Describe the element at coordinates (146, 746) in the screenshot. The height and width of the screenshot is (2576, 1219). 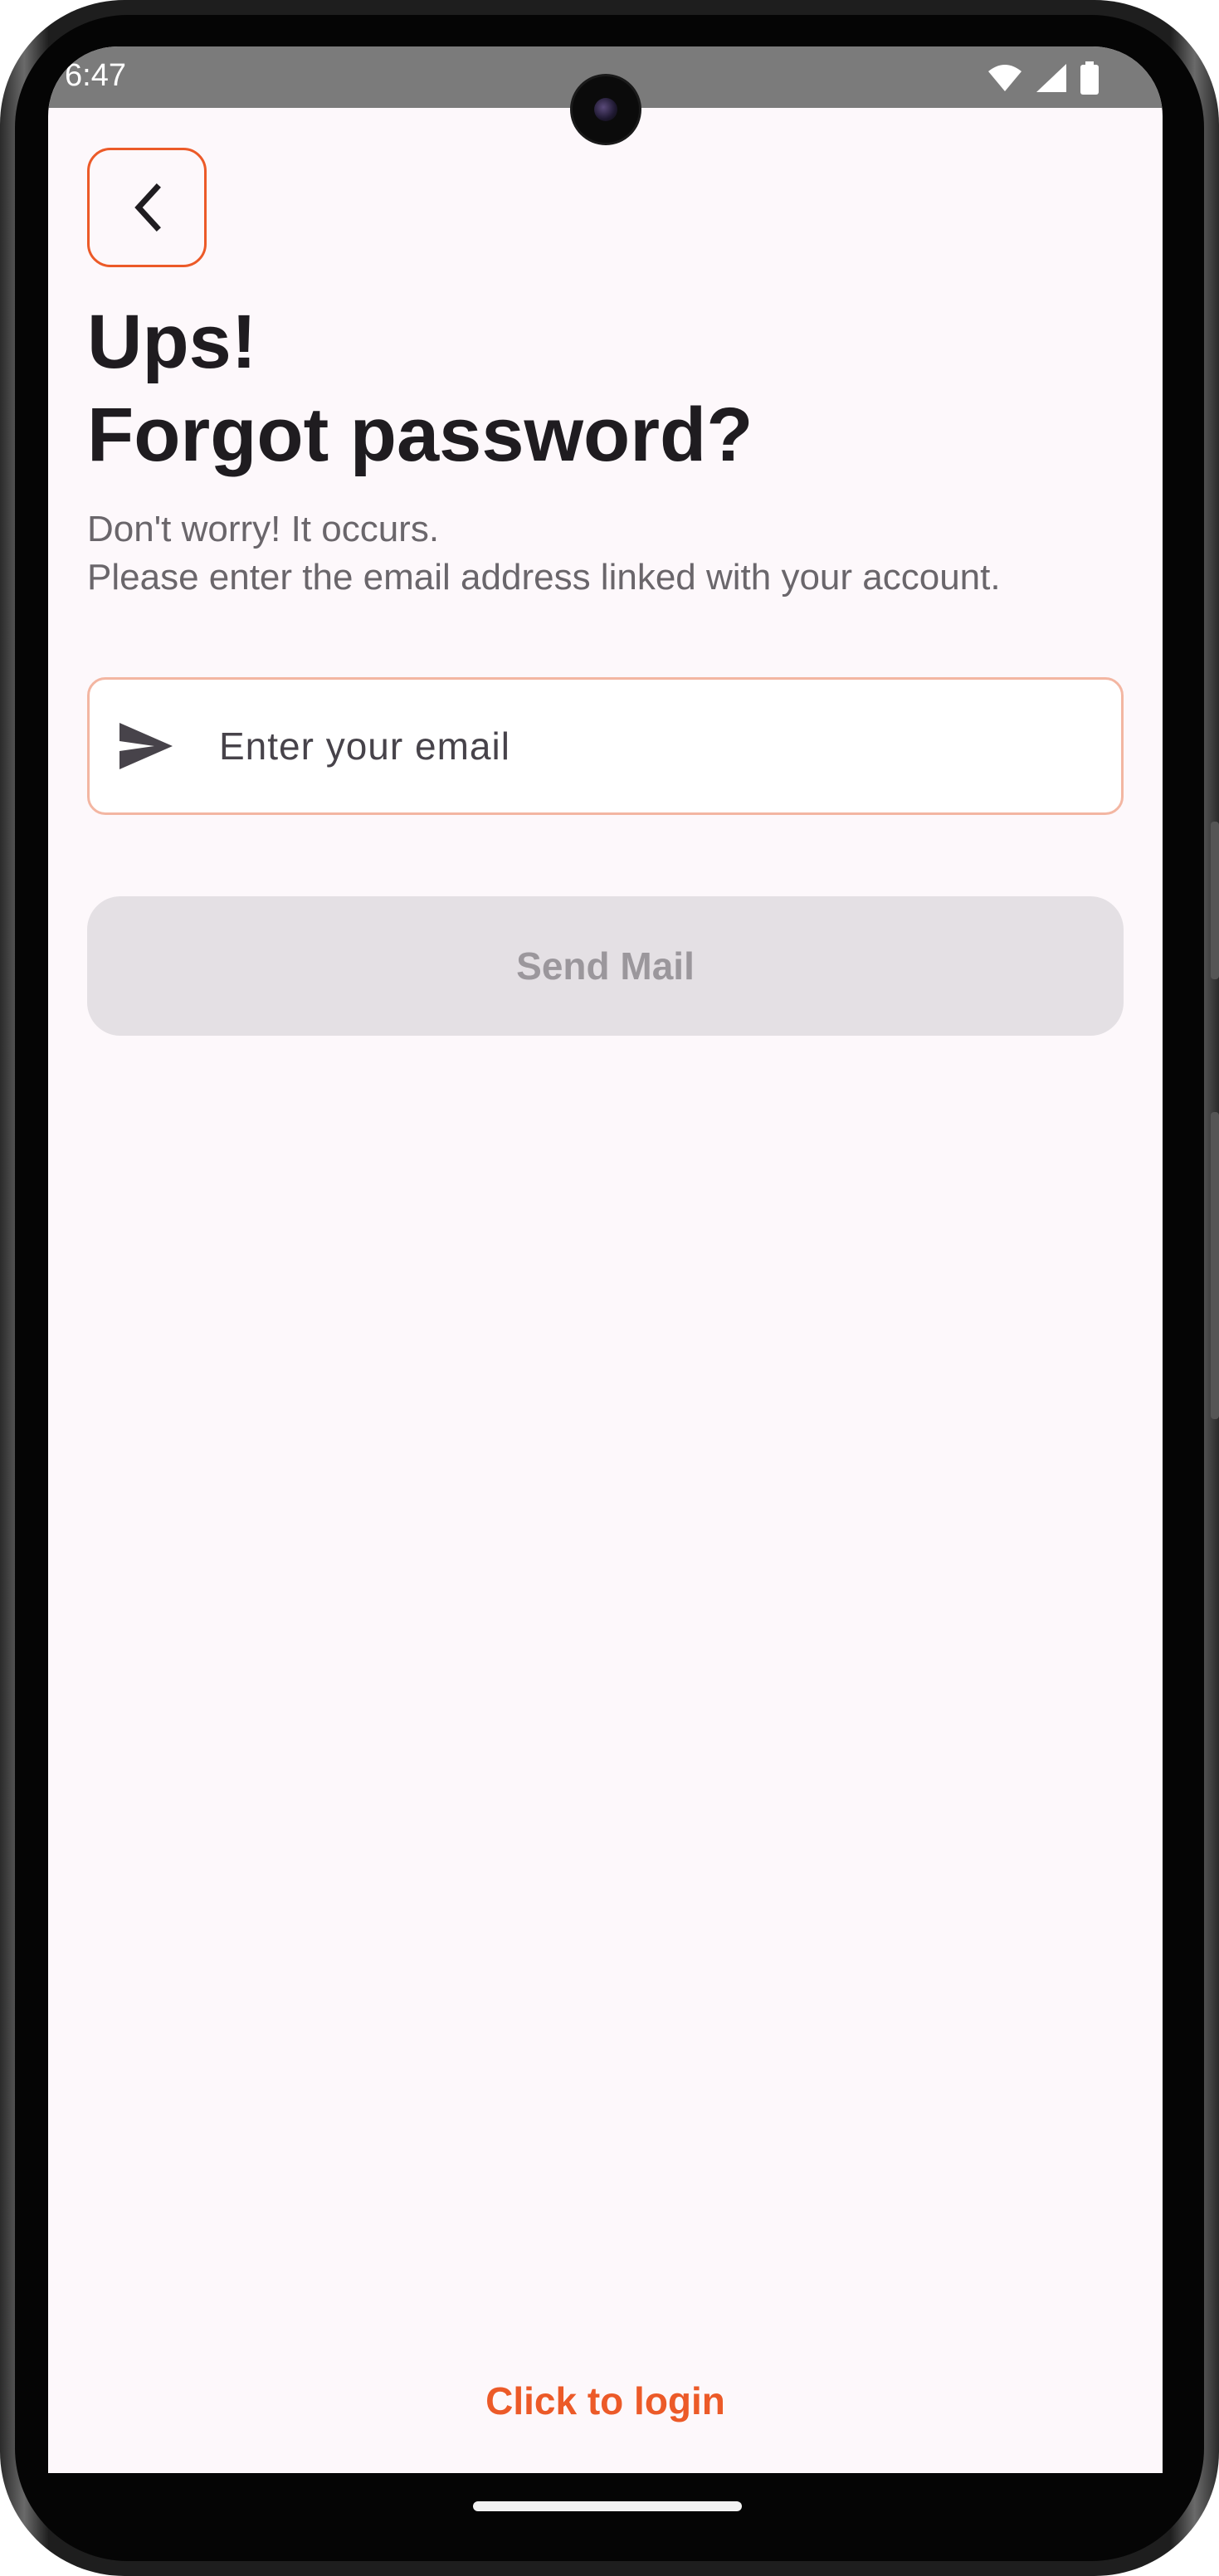
I see `send-icon` at that location.